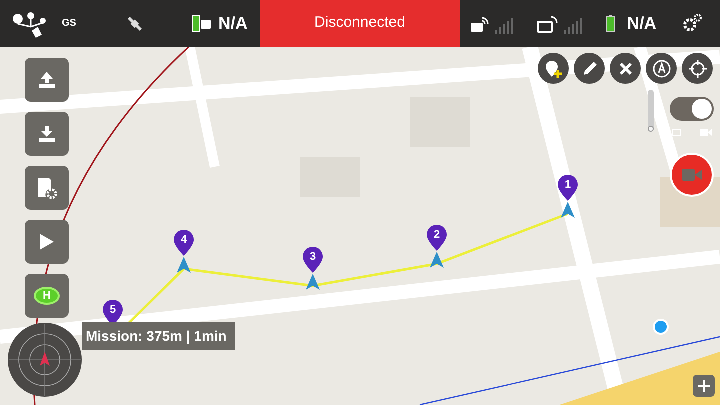 This screenshot has height=405, width=720. I want to click on aircraft-battery-value: N/A, so click(642, 23).